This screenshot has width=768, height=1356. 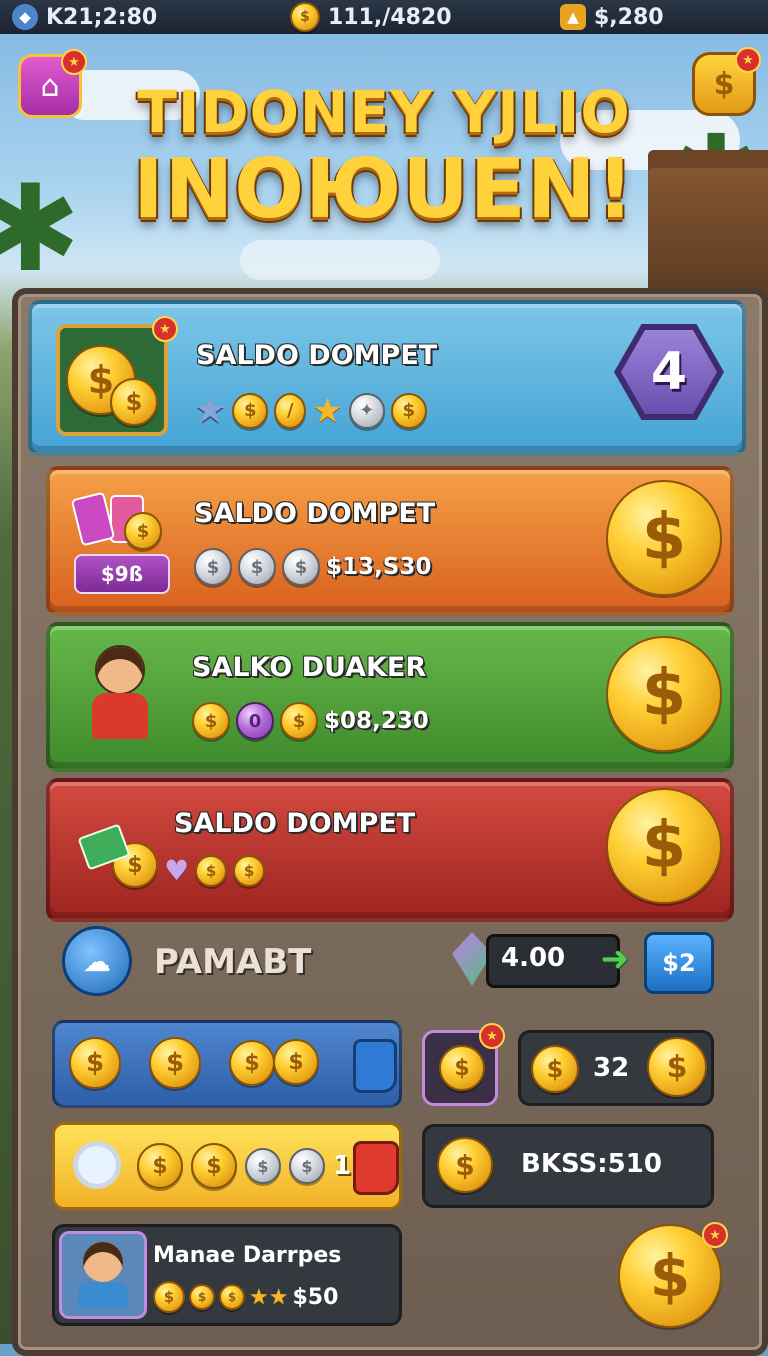 I want to click on wallet-row-4: $ SALDO DOMPET ♥ $ $ $, so click(x=390, y=850).